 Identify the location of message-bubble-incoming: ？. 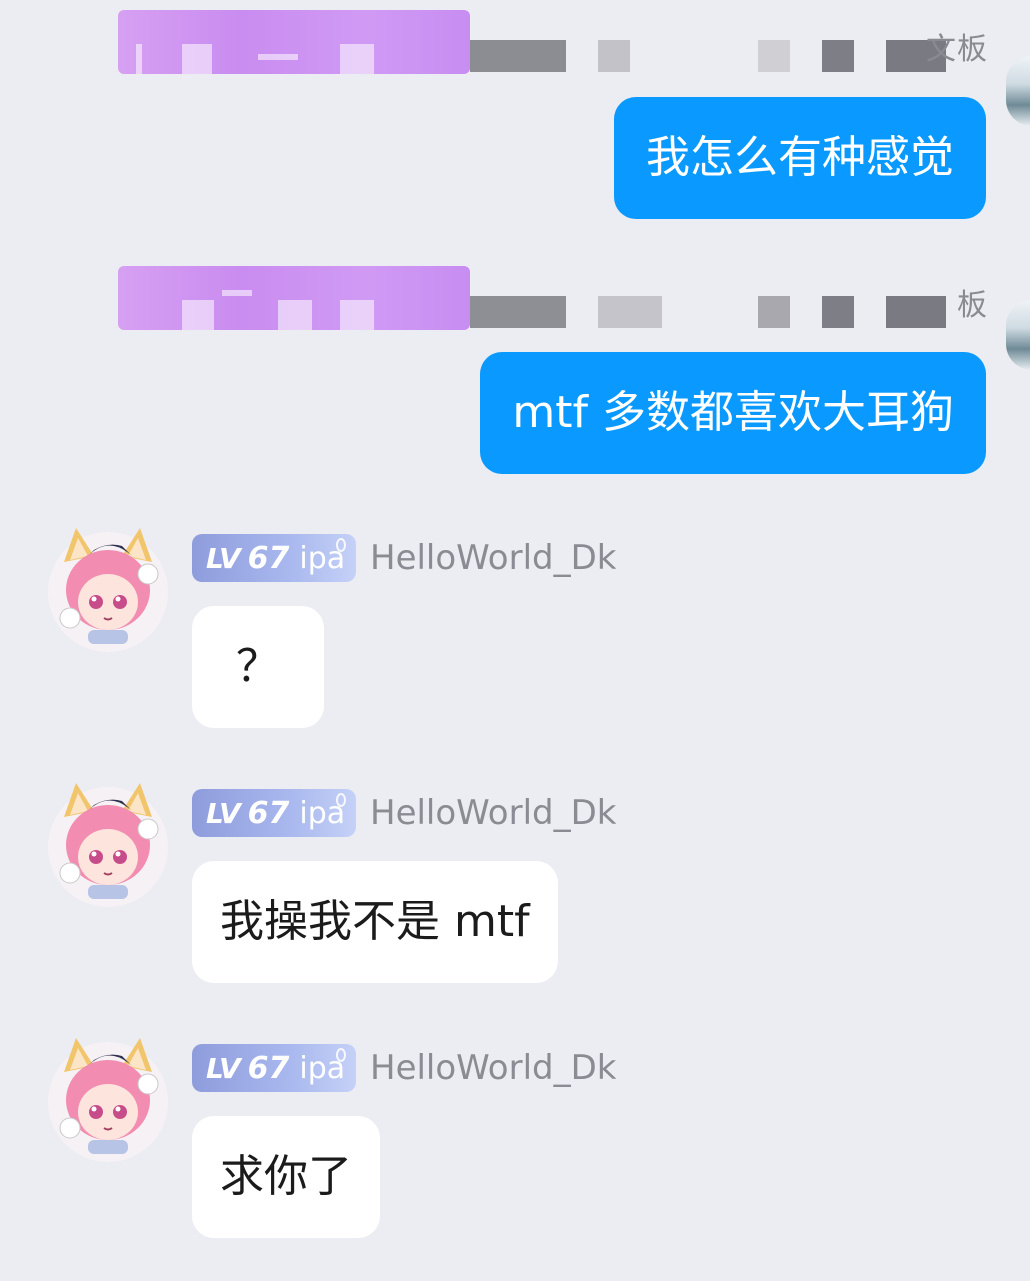
(258, 667).